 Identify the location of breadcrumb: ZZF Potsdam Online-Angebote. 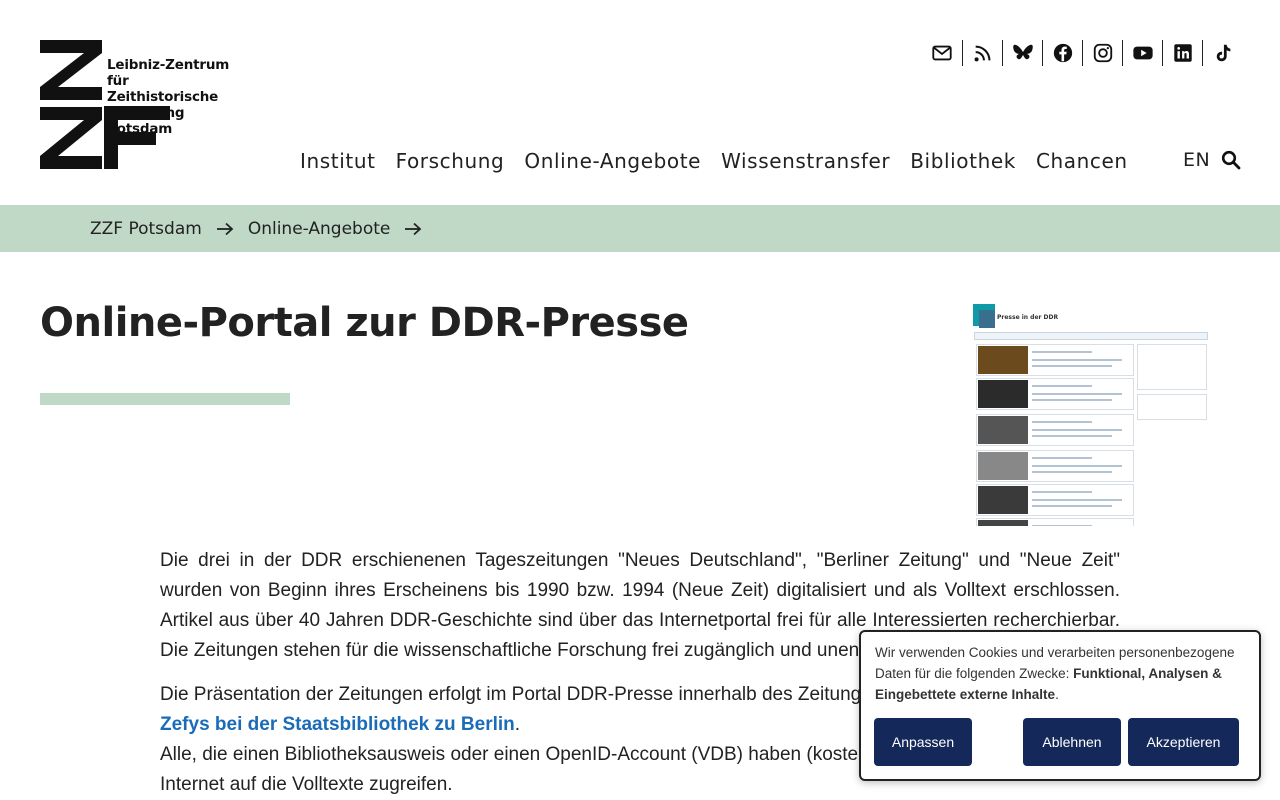
(640, 228).